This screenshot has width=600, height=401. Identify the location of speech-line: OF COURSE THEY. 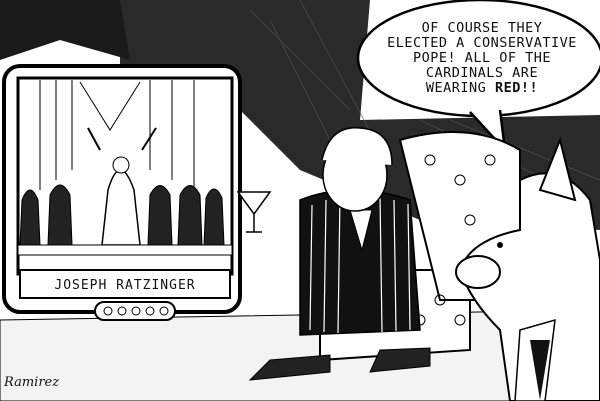
(482, 27).